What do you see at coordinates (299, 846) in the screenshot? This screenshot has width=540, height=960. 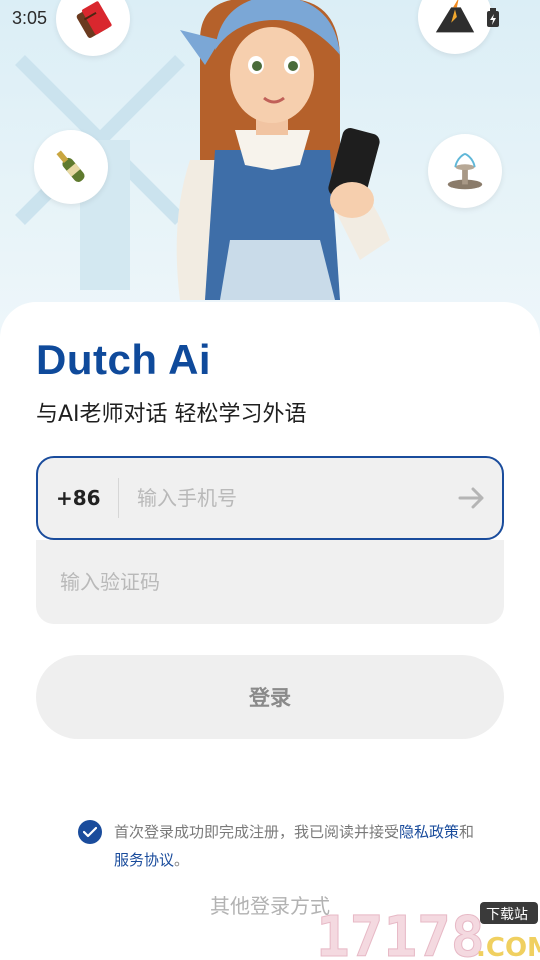 I see `agreement-text: 首次登录成功即完成注册，我已阅读并接受隐私政策和服务协议。` at bounding box center [299, 846].